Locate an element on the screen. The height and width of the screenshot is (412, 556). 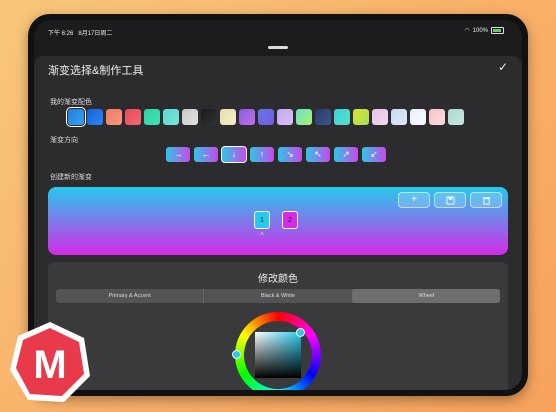
direction-down-button: ↓ is located at coordinates (234, 154).